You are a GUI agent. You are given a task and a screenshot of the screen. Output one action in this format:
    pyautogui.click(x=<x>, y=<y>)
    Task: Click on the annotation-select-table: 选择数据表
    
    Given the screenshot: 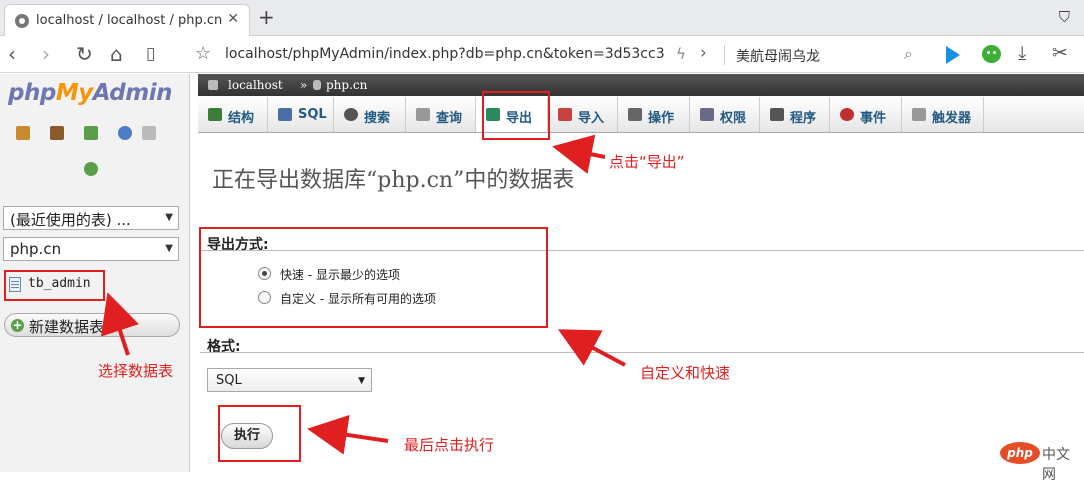 What is the action you would take?
    pyautogui.click(x=136, y=371)
    